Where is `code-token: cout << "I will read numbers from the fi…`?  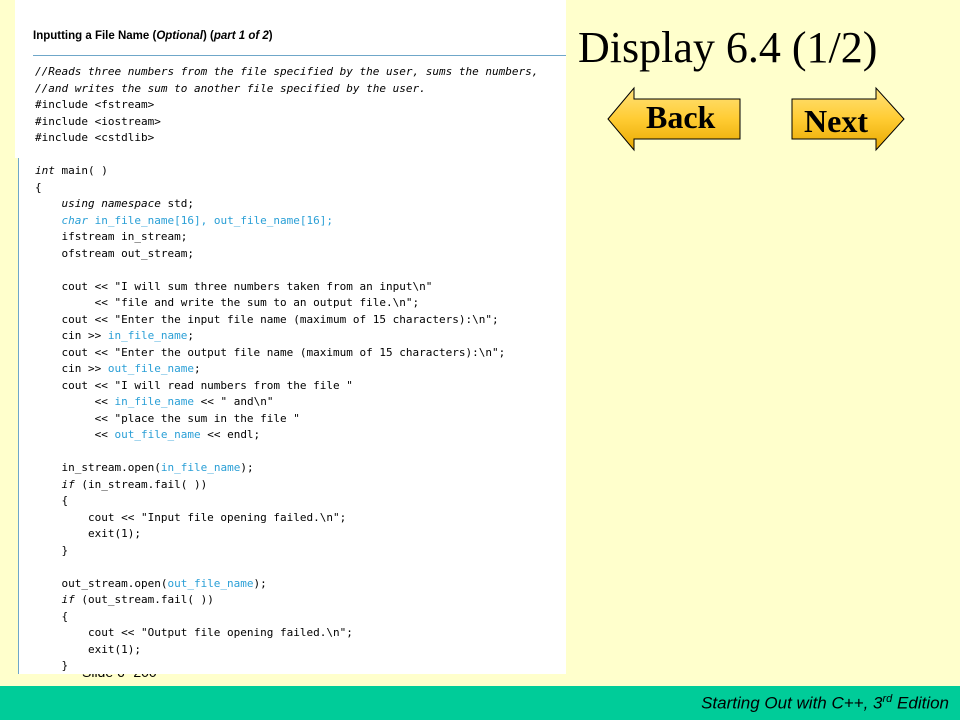
code-token: cout << "I will read numbers from the fi… is located at coordinates (194, 385).